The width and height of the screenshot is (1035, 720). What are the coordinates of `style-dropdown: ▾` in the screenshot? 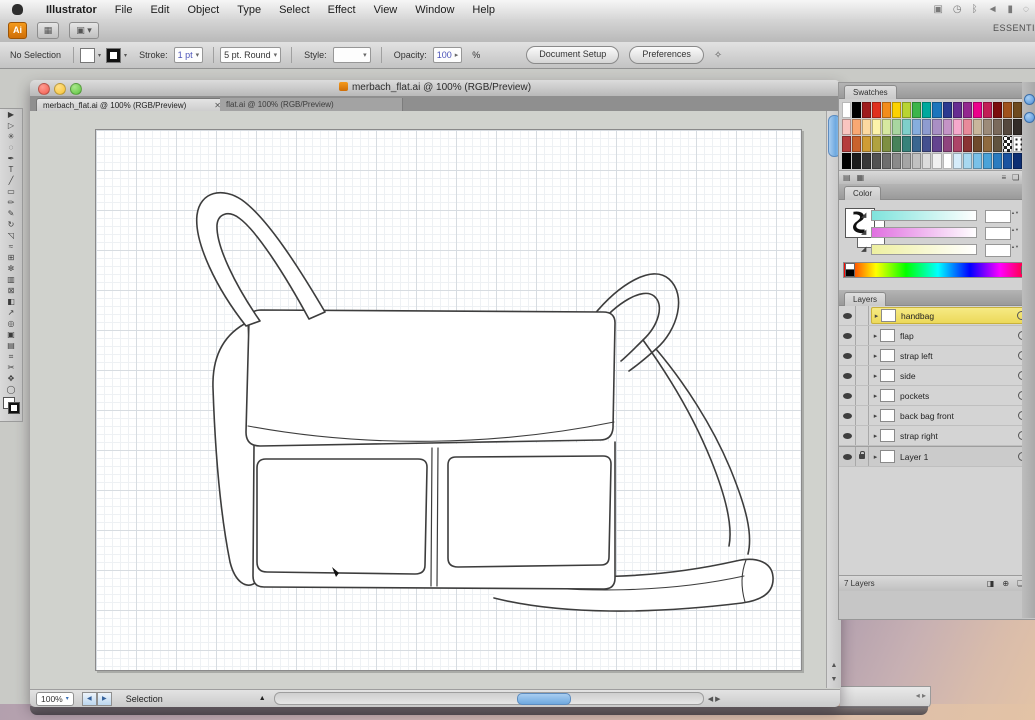 It's located at (351, 55).